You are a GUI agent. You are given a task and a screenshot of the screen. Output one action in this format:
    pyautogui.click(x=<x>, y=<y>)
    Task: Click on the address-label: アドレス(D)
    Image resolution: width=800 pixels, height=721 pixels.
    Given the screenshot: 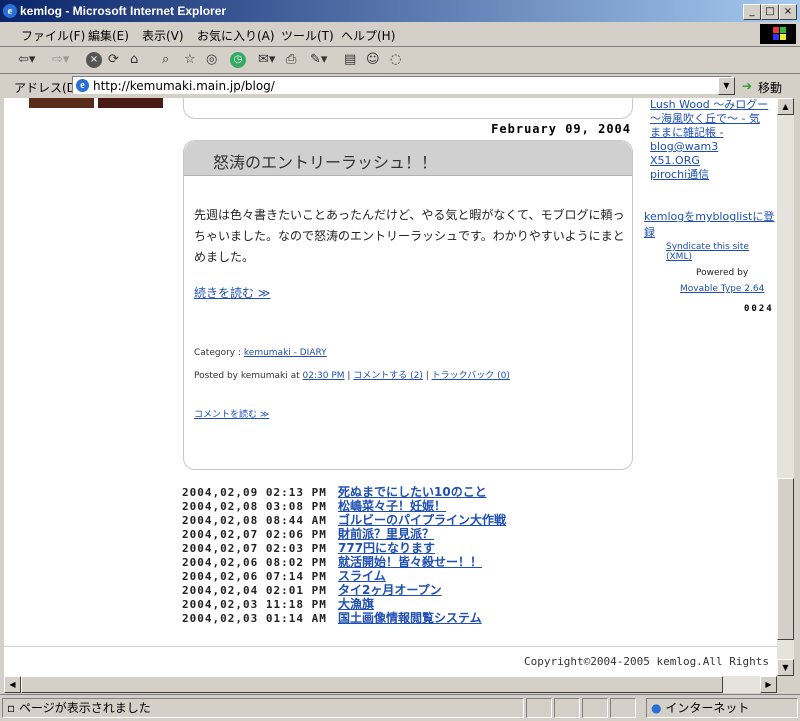 What is the action you would take?
    pyautogui.click(x=47, y=88)
    